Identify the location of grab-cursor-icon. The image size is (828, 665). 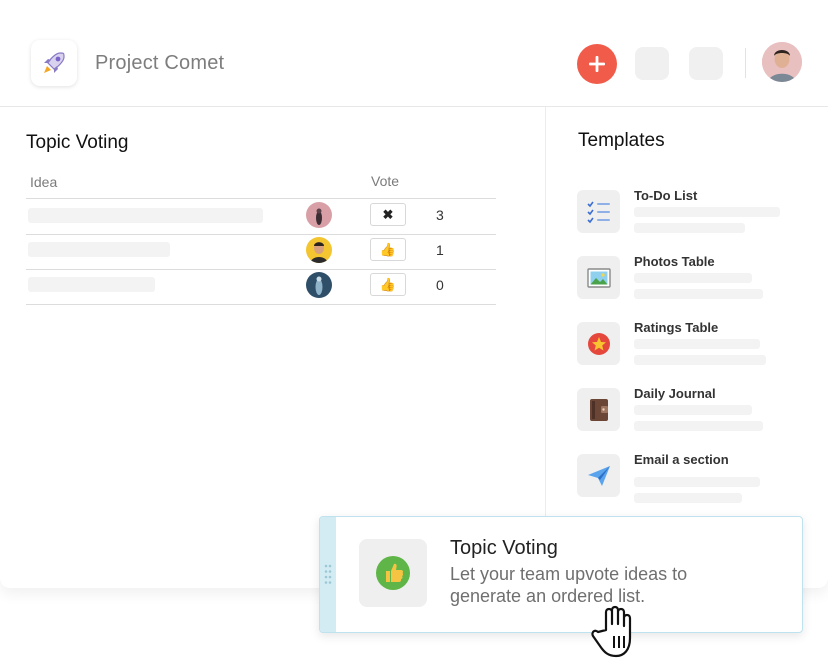
(611, 631).